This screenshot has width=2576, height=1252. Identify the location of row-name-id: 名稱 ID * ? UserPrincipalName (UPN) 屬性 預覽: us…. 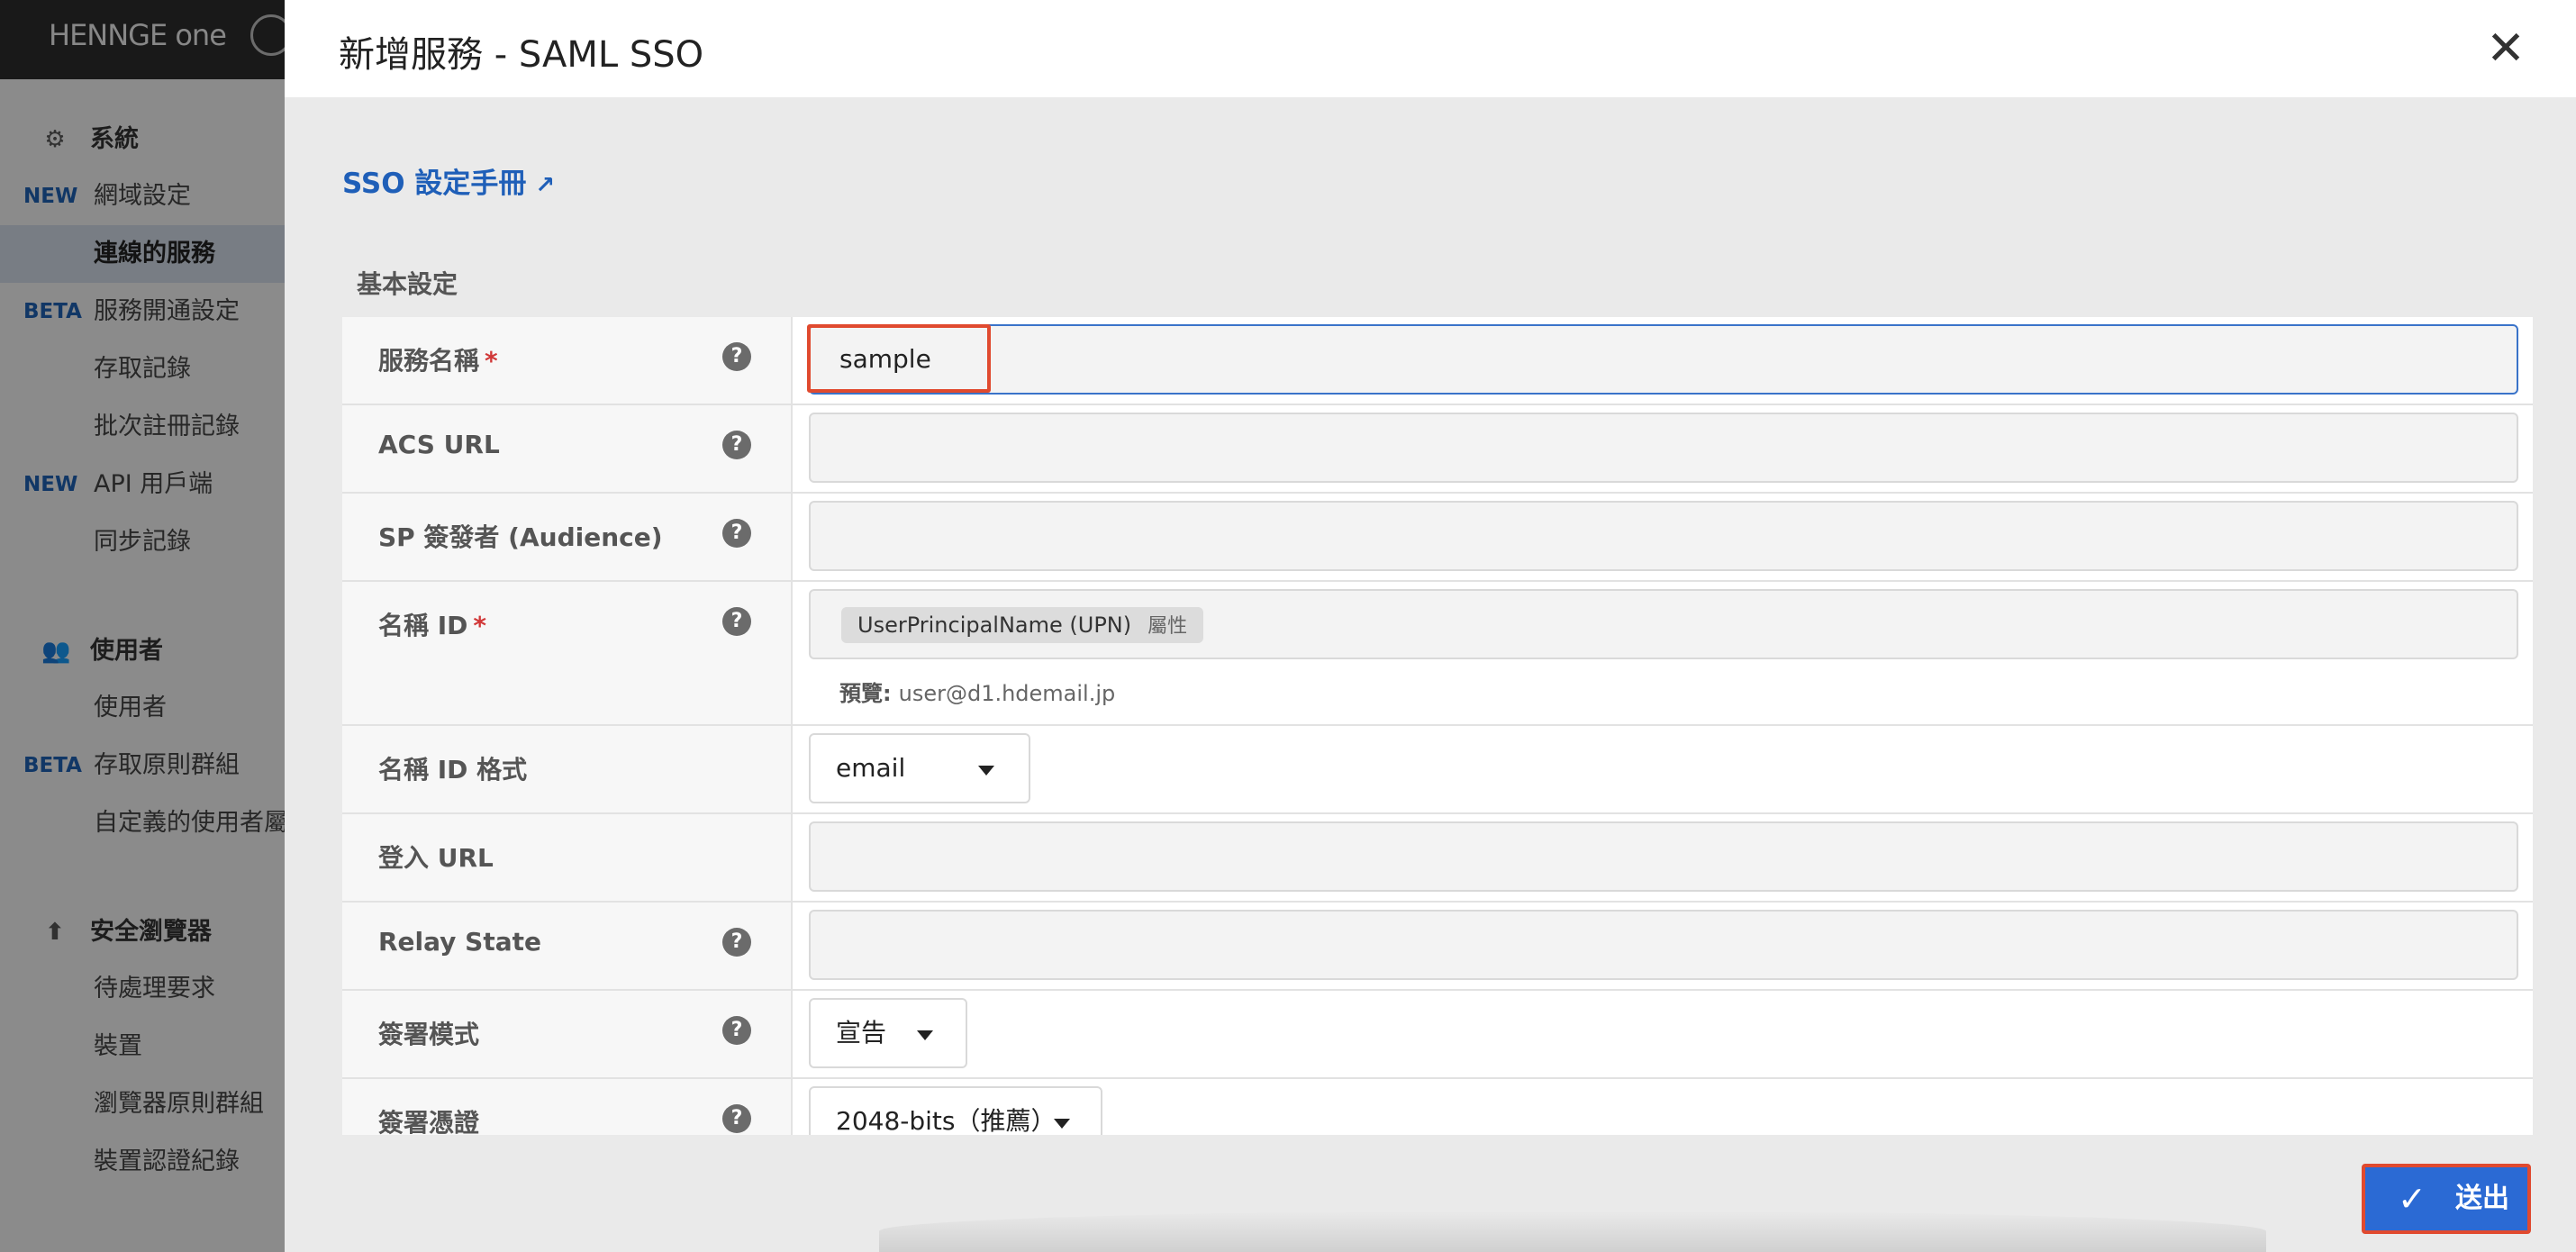
(1437, 654).